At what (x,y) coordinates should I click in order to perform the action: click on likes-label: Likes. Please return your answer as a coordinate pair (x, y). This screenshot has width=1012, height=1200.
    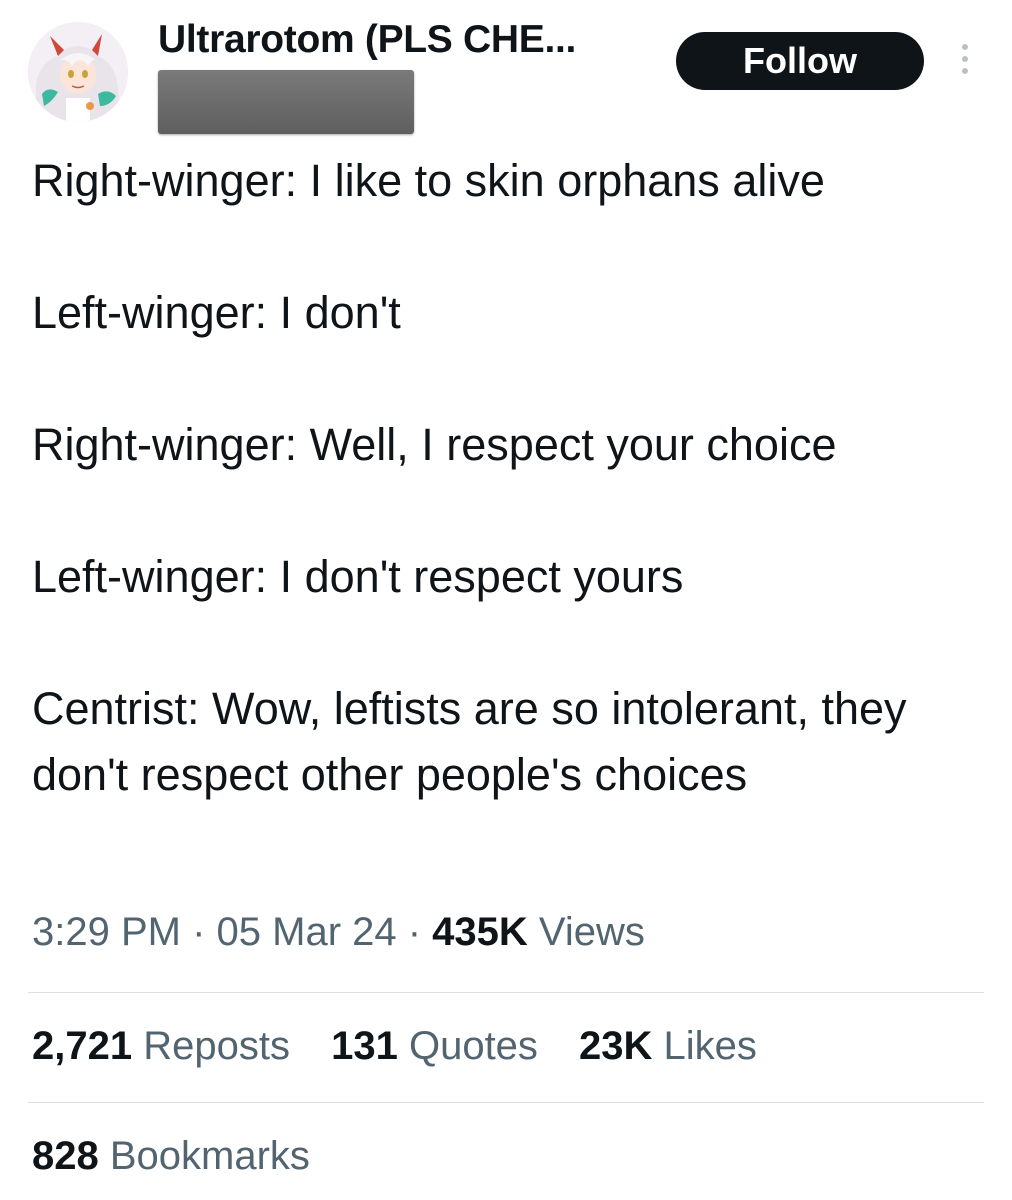
    Looking at the image, I should click on (704, 1046).